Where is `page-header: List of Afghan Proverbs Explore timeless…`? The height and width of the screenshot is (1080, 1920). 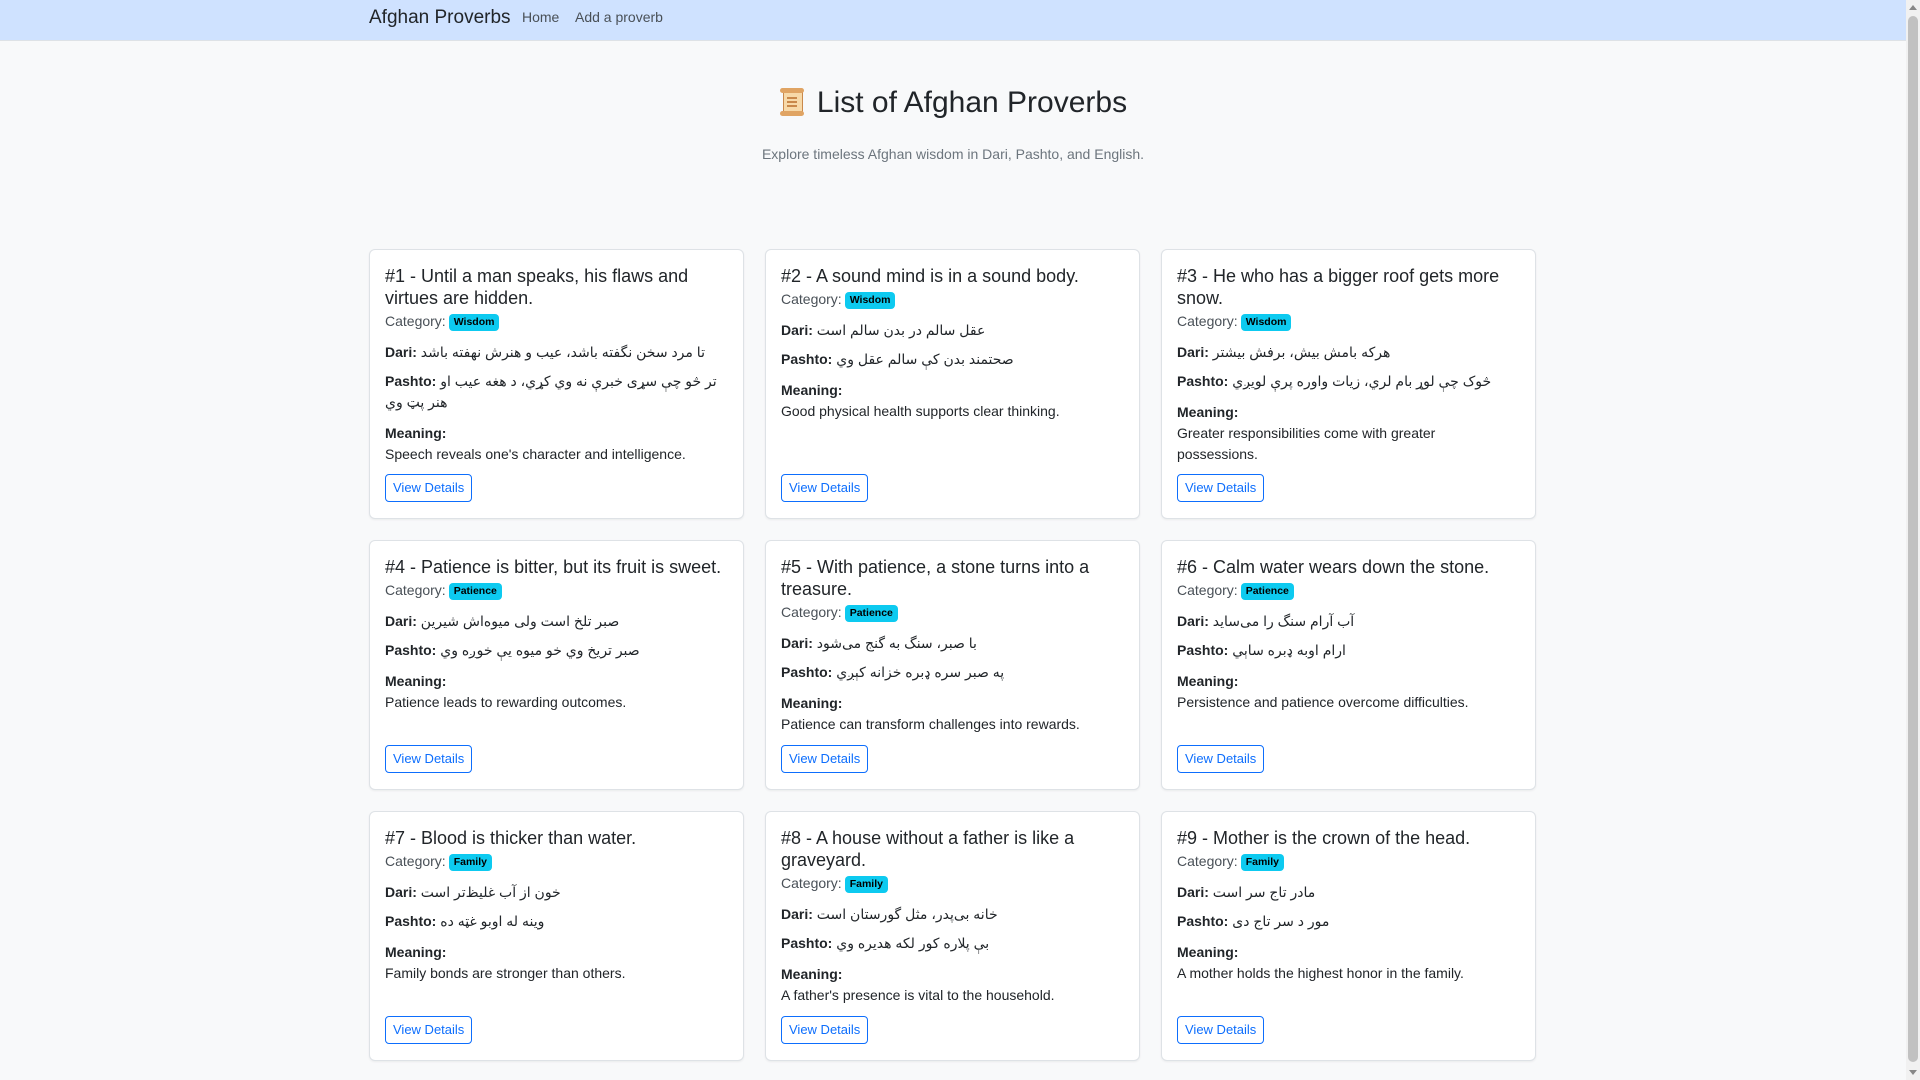 page-header: List of Afghan Proverbs Explore timeless… is located at coordinates (953, 121).